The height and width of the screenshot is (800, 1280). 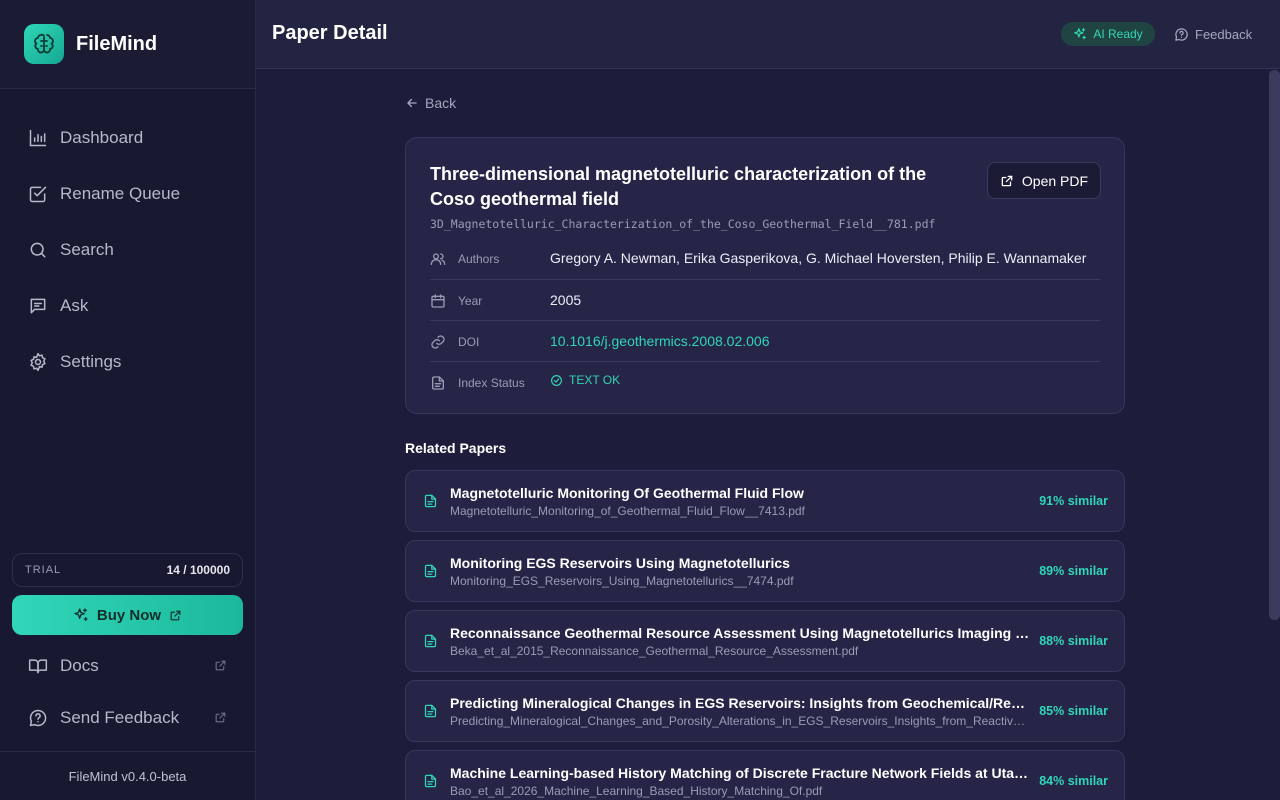 I want to click on link-icon, so click(x=438, y=342).